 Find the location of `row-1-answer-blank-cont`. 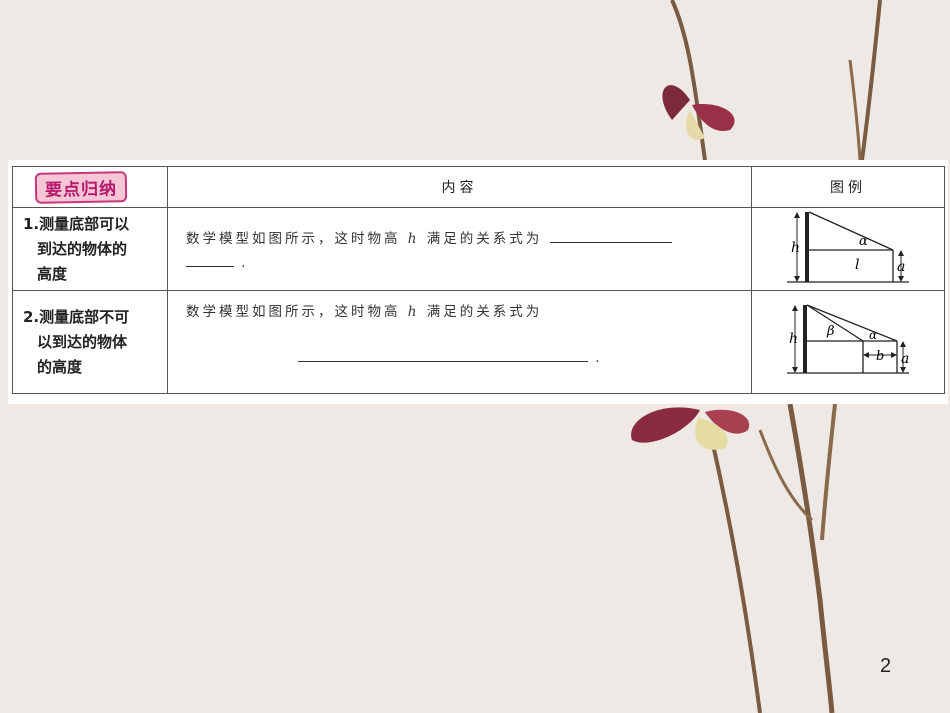

row-1-answer-blank-cont is located at coordinates (210, 266).